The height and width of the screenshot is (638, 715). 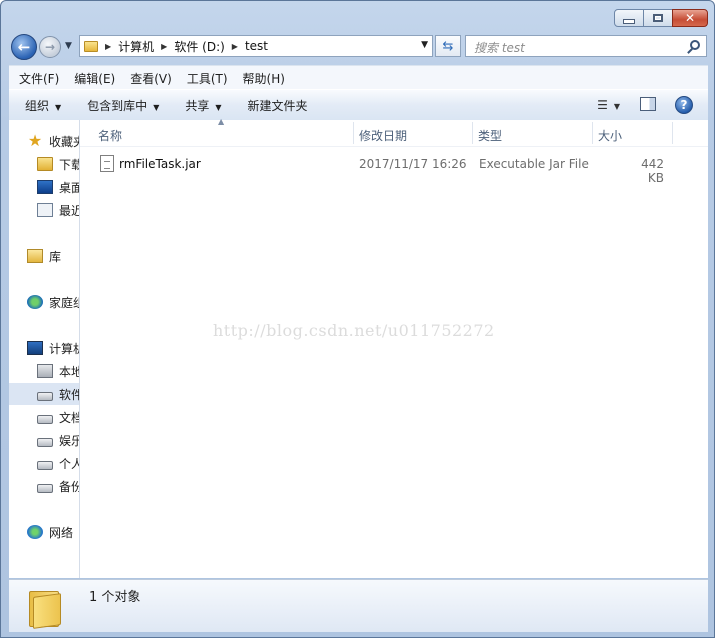 I want to click on minimize-button, so click(x=629, y=18).